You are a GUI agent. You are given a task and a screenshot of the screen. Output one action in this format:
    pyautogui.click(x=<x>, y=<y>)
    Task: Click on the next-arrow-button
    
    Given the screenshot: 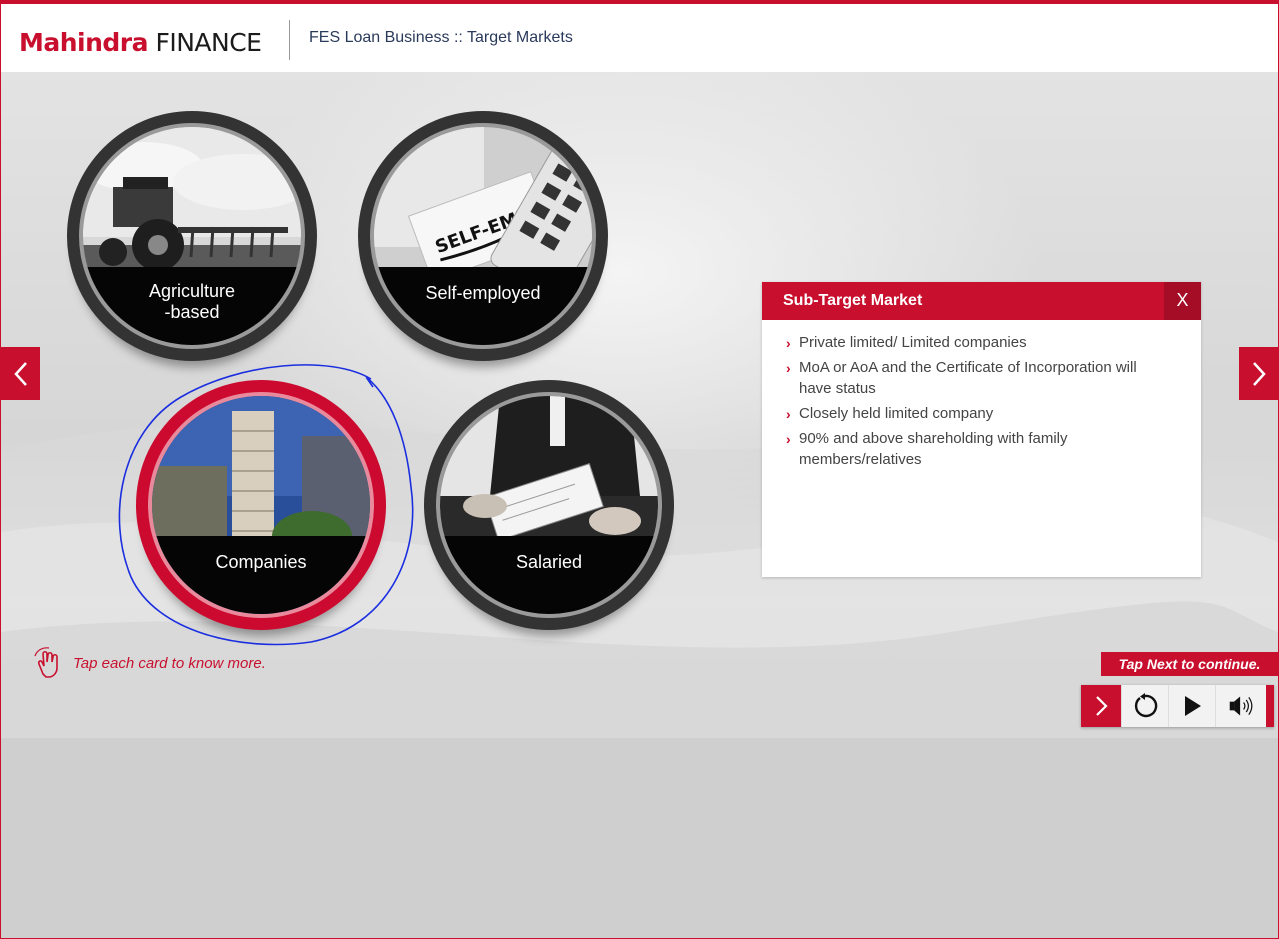 What is the action you would take?
    pyautogui.click(x=1258, y=373)
    